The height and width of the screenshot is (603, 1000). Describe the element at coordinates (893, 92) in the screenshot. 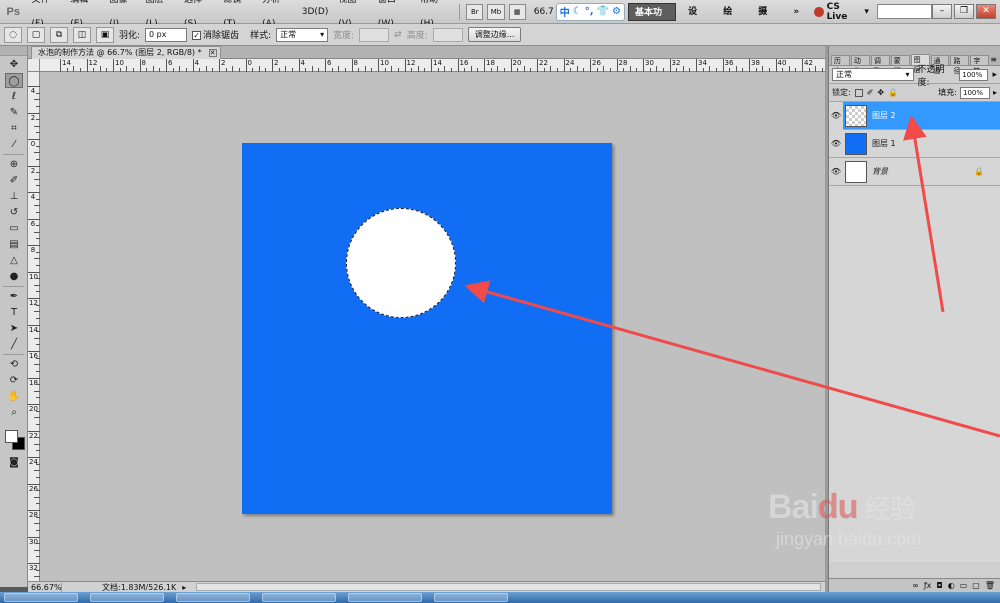

I see `lock-all-icon: 🔒` at that location.